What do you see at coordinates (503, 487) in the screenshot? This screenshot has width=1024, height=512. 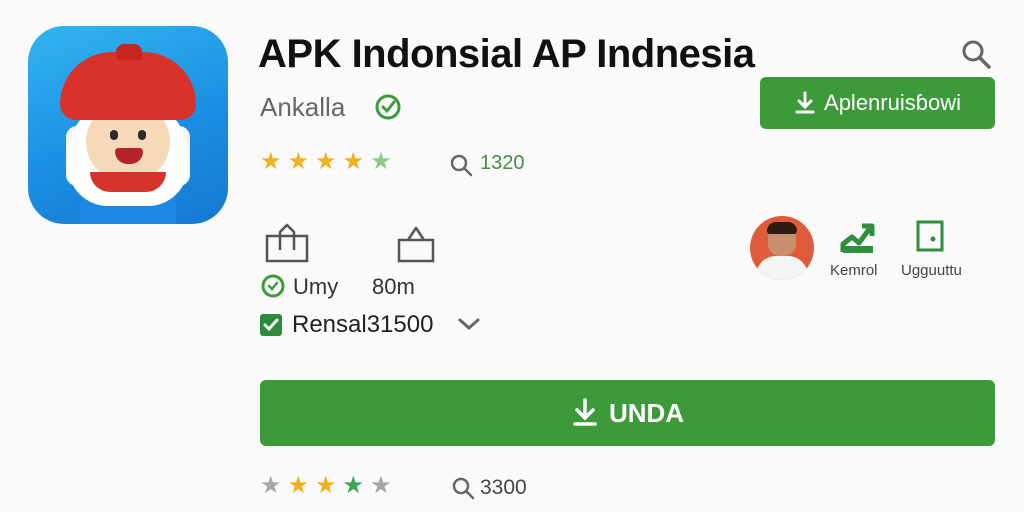 I see `bottom-rating-count: 3300` at bounding box center [503, 487].